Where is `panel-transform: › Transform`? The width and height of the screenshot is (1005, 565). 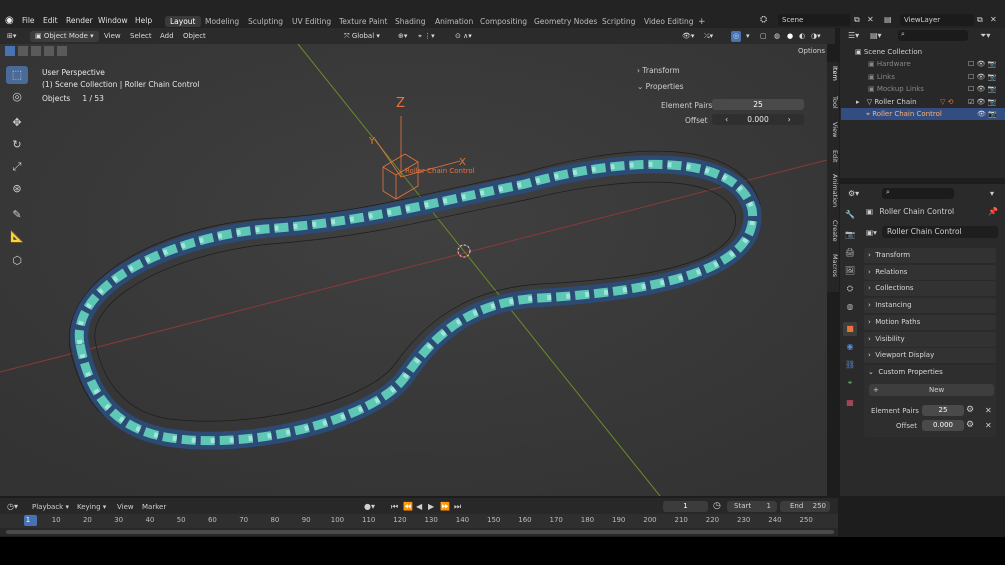 panel-transform: › Transform is located at coordinates (930, 255).